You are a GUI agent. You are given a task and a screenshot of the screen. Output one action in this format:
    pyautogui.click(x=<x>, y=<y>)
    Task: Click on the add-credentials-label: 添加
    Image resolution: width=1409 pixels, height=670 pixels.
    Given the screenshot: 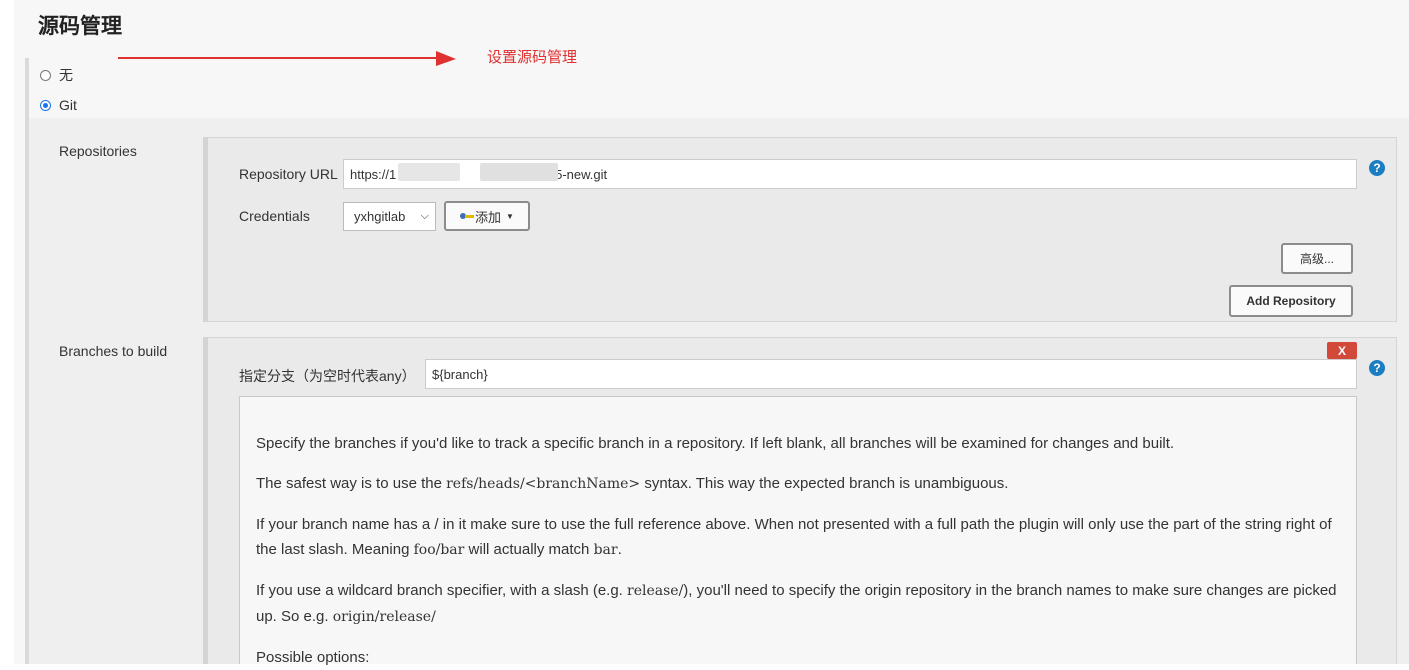 What is the action you would take?
    pyautogui.click(x=488, y=217)
    